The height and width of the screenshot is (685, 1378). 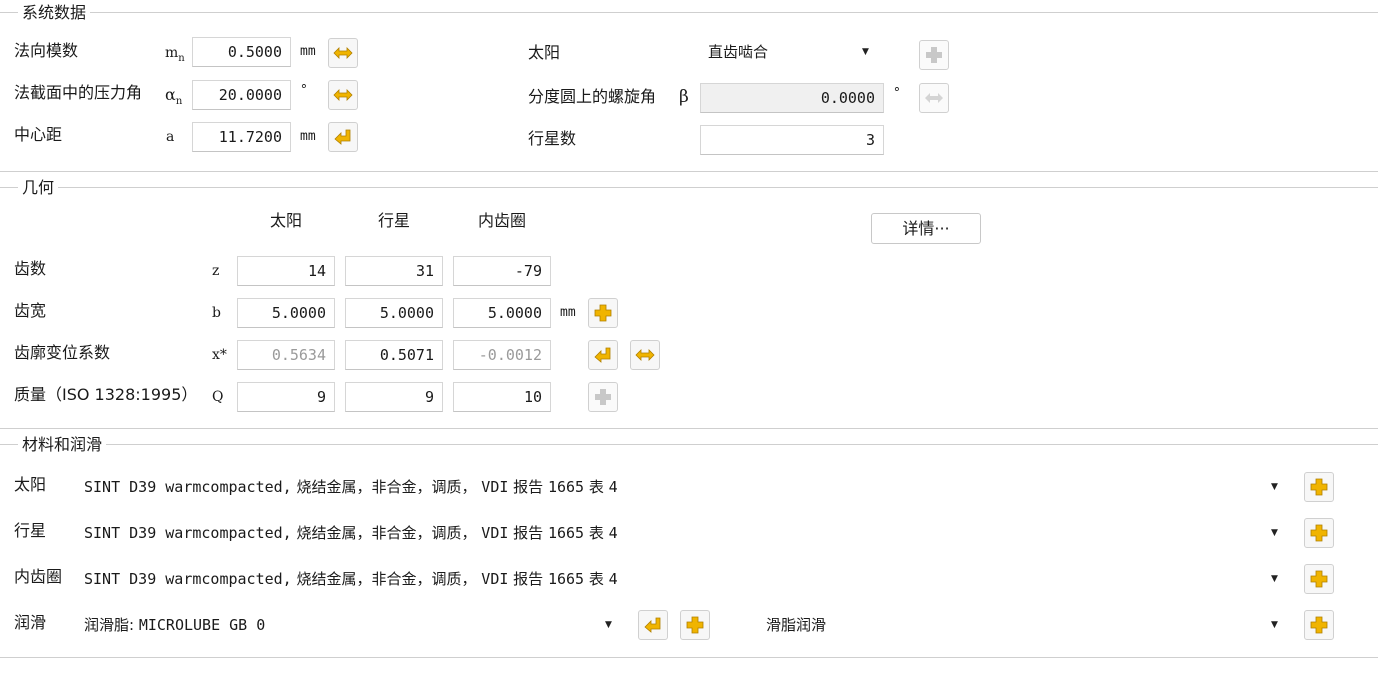 I want to click on quality-ring-input: 10, so click(x=502, y=397).